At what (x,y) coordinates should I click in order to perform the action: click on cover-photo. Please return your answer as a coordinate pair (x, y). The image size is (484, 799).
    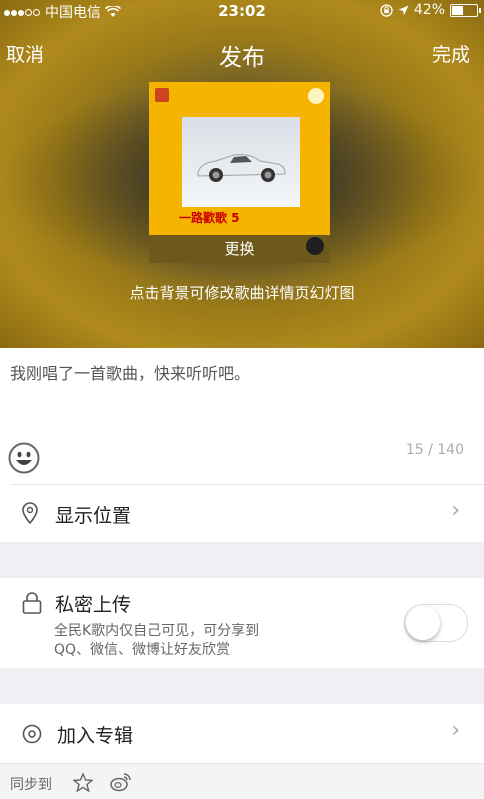
    Looking at the image, I should click on (241, 162).